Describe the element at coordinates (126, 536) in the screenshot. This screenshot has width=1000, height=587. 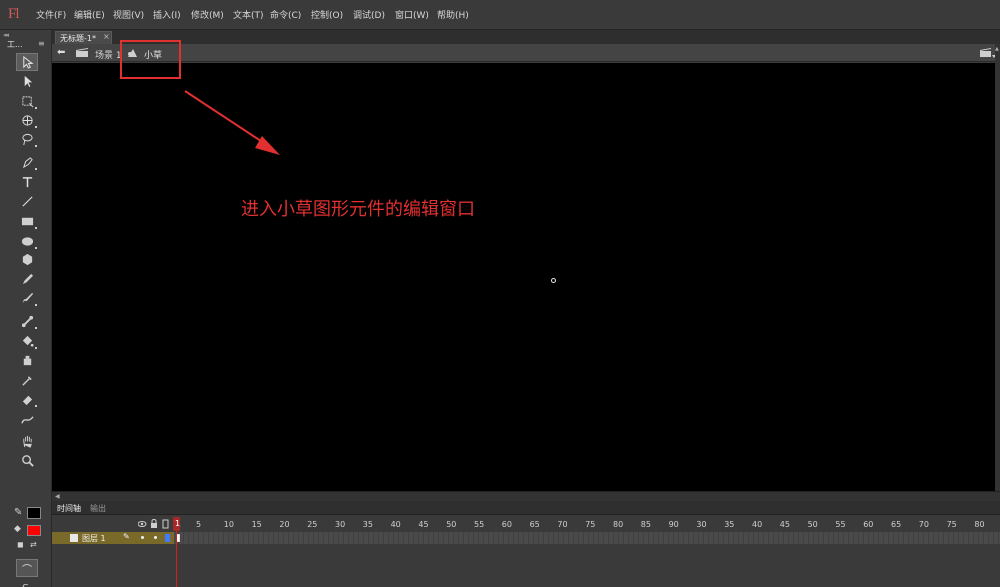
I see `pencil-icon: ✎` at that location.